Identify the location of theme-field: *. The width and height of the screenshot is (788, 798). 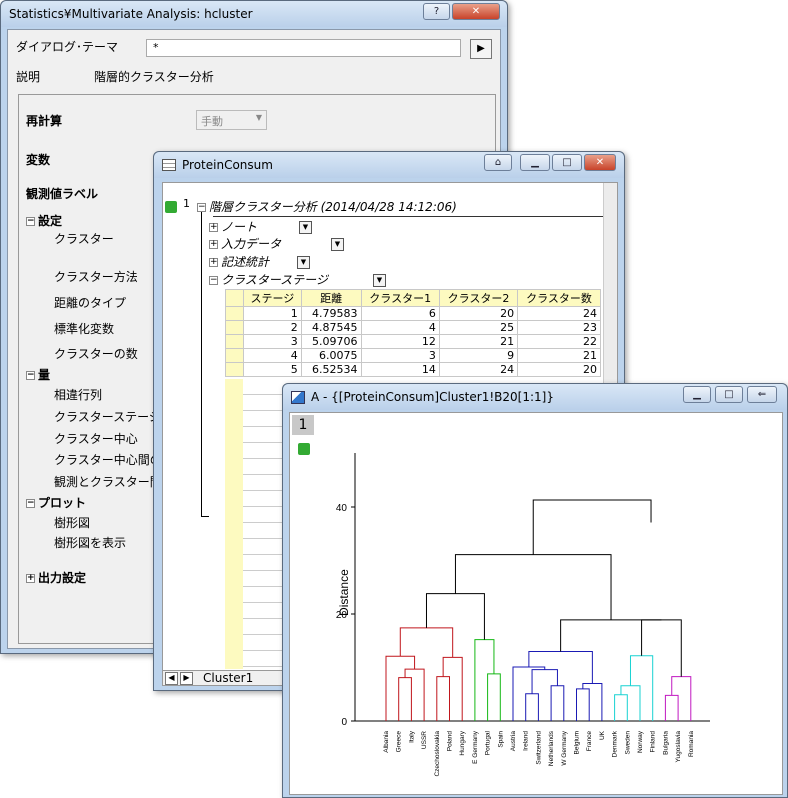
(303, 48).